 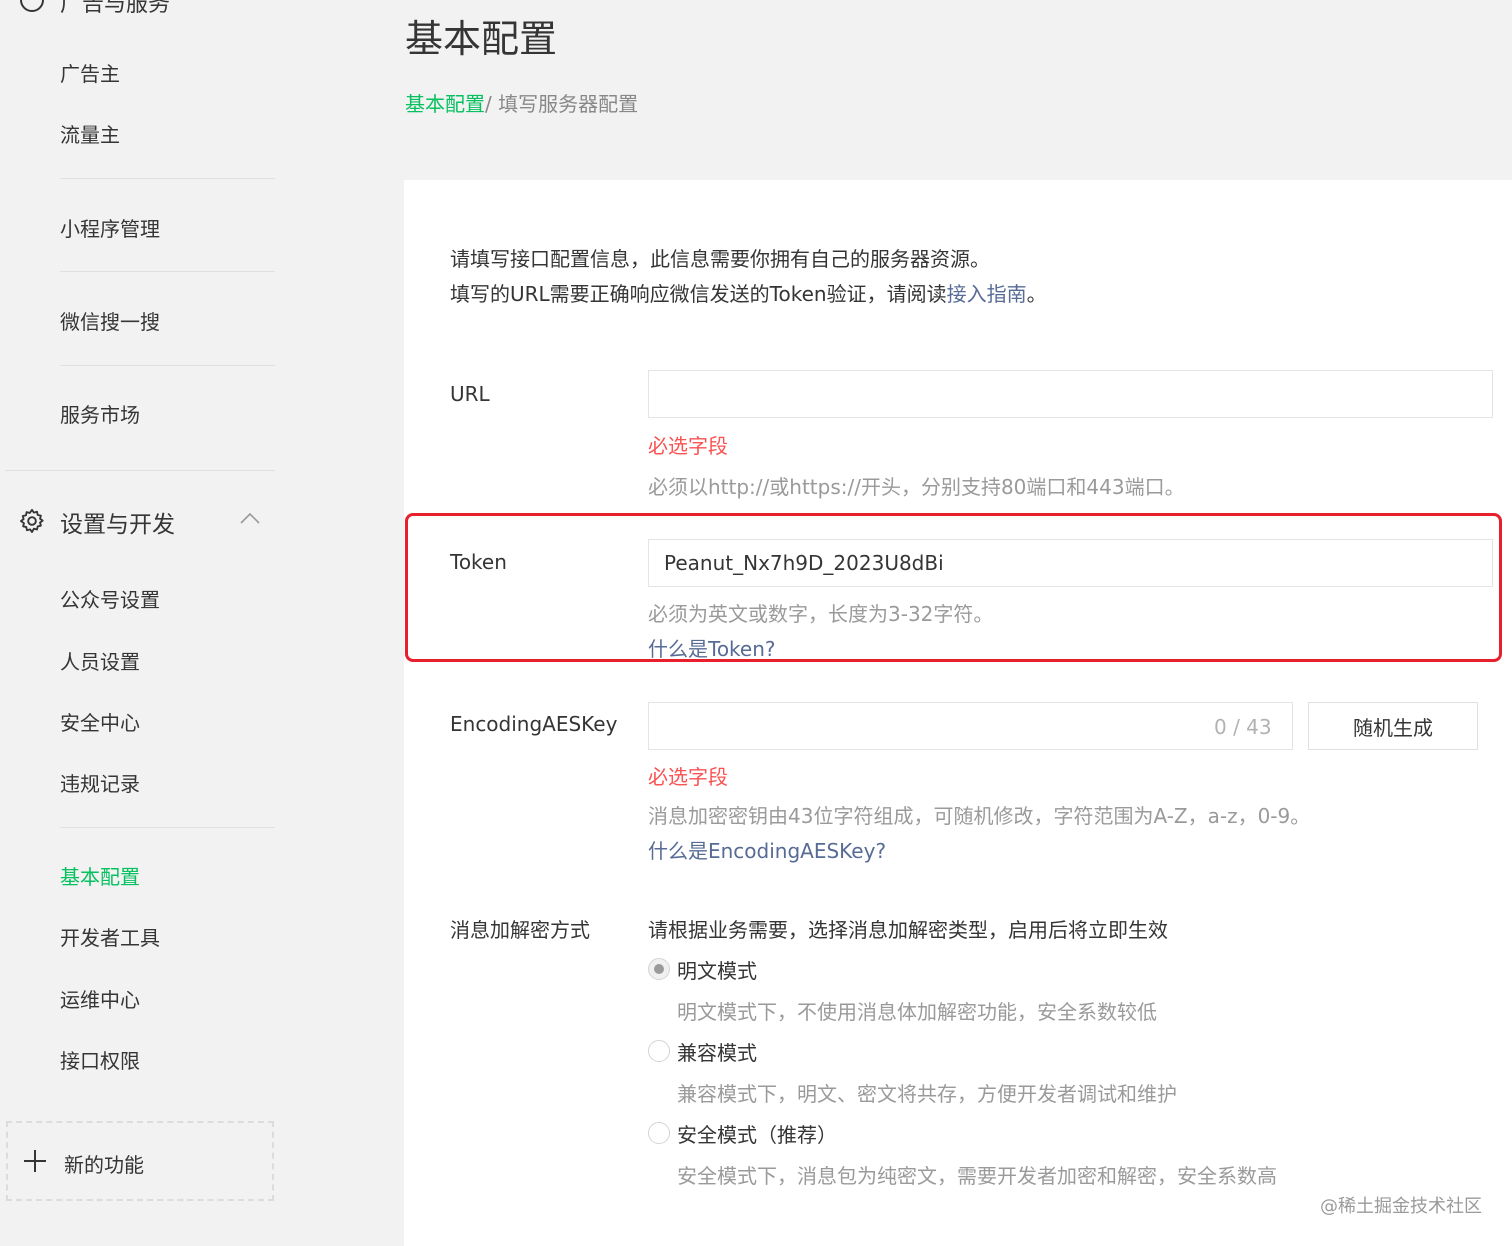 I want to click on sidebar-item-security-center: 安全中心, so click(x=100, y=721).